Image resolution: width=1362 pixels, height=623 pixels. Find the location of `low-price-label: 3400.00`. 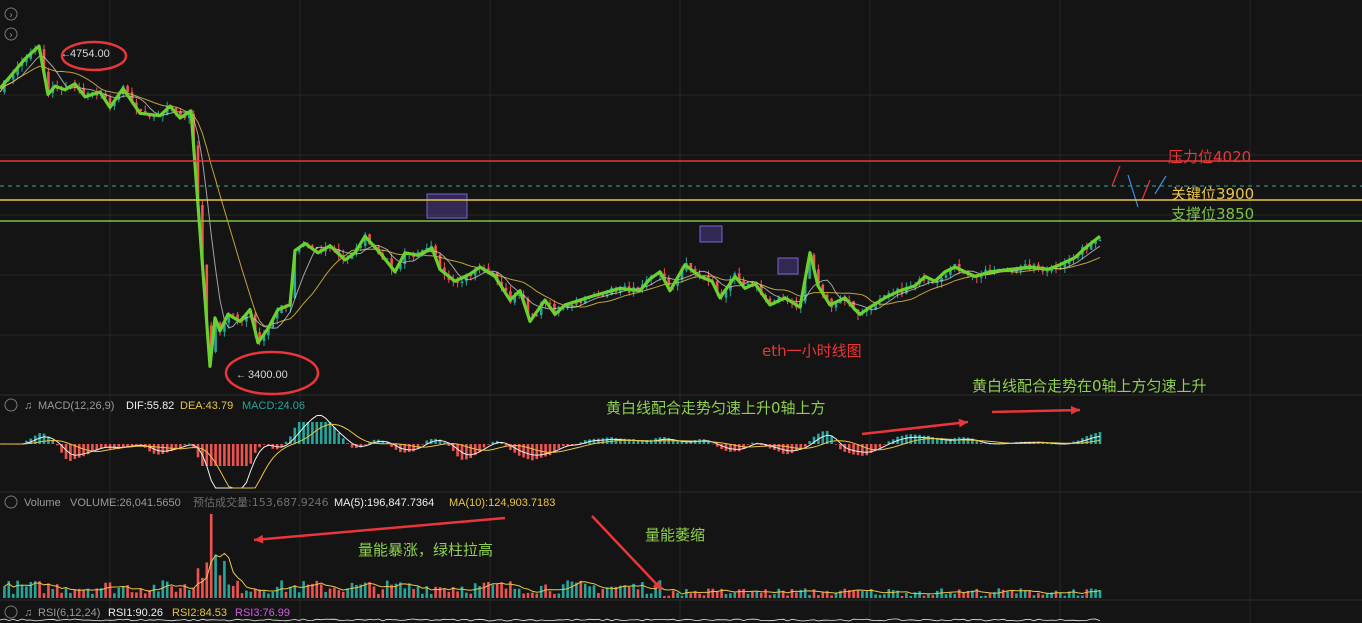

low-price-label: 3400.00 is located at coordinates (268, 375).